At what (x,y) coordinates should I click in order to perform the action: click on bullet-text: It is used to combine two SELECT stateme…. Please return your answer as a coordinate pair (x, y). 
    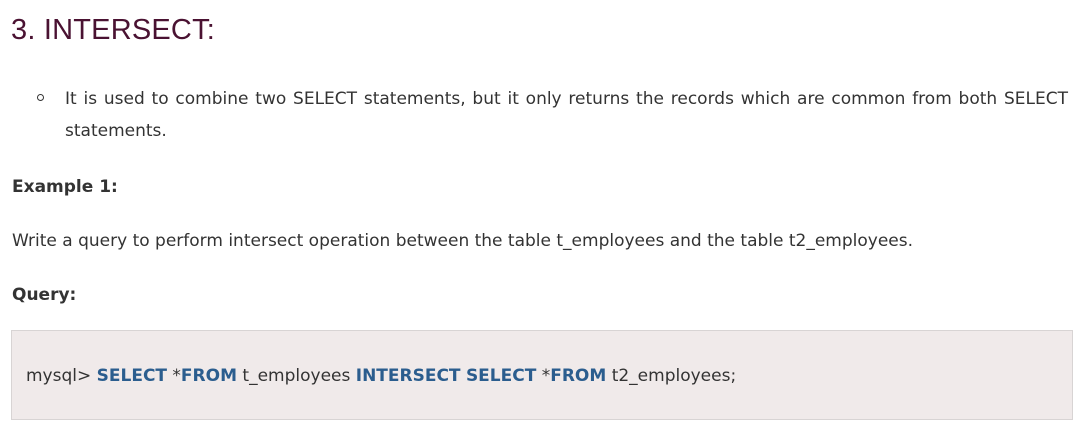
    Looking at the image, I should click on (566, 115).